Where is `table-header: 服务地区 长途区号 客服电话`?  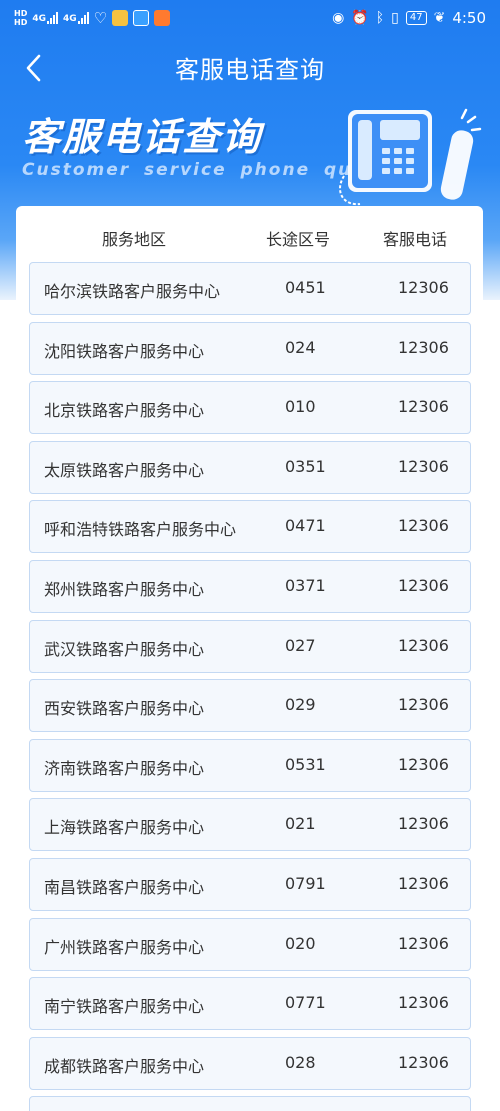
table-header: 服务地区 长途区号 客服电话 is located at coordinates (249, 235).